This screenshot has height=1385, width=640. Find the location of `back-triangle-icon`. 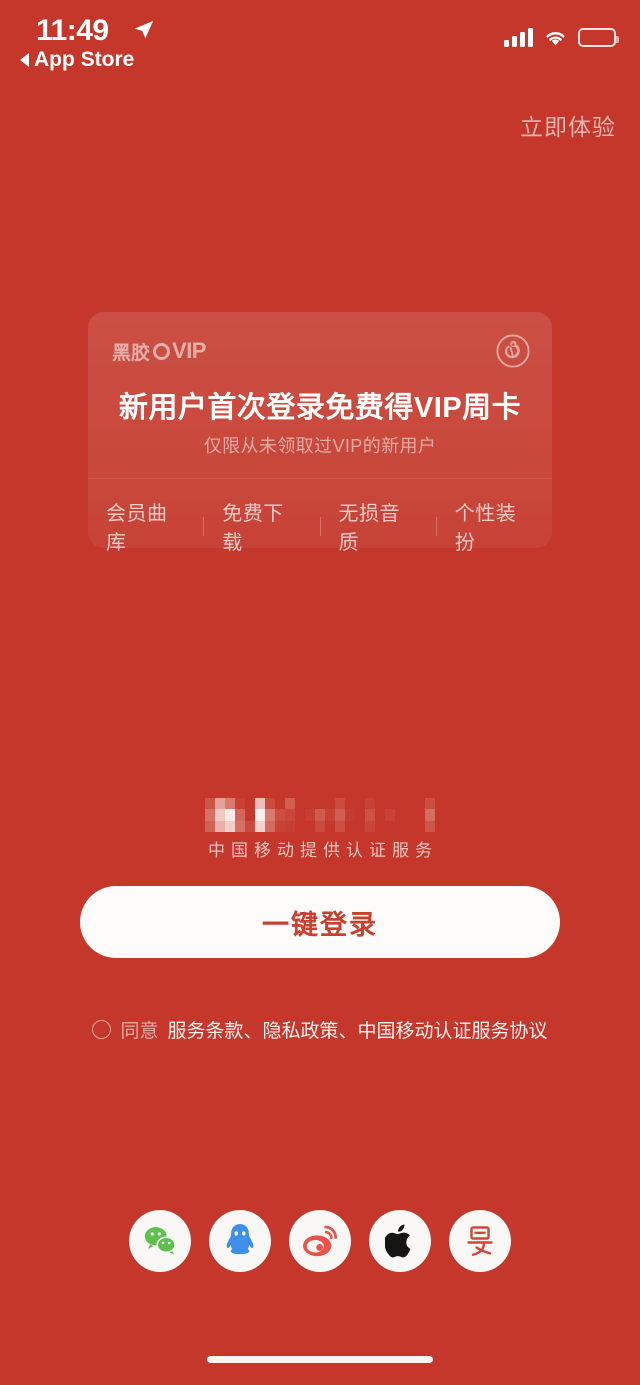

back-triangle-icon is located at coordinates (24, 60).